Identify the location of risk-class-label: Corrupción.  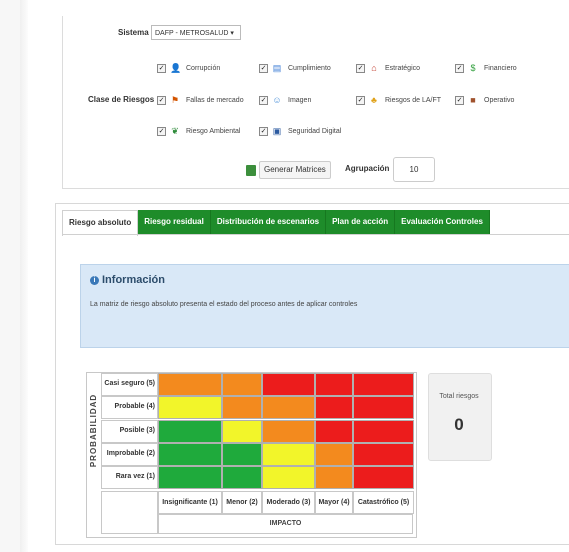
(203, 68).